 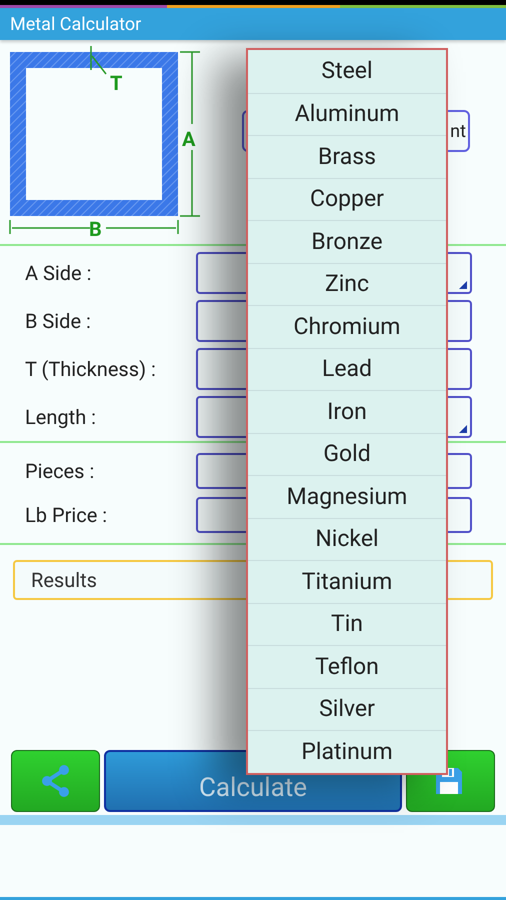 I want to click on field-label: Length :, so click(x=61, y=417).